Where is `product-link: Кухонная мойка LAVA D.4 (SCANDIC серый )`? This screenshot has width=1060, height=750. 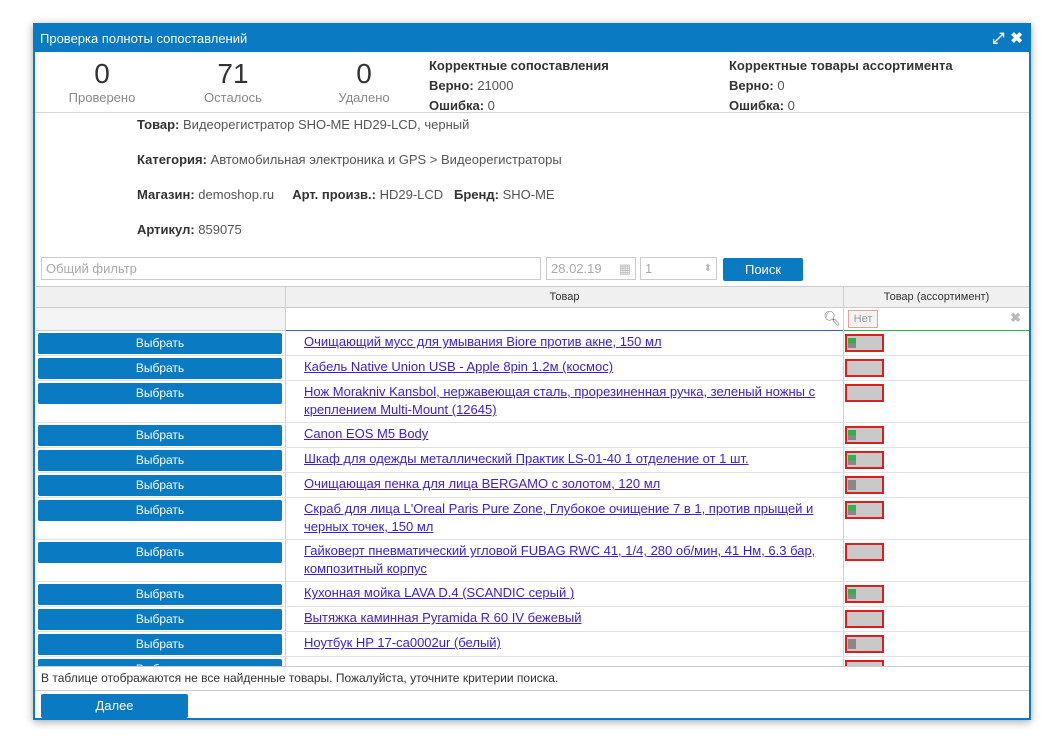
product-link: Кухонная мойка LAVA D.4 (SCANDIC серый ) is located at coordinates (574, 593).